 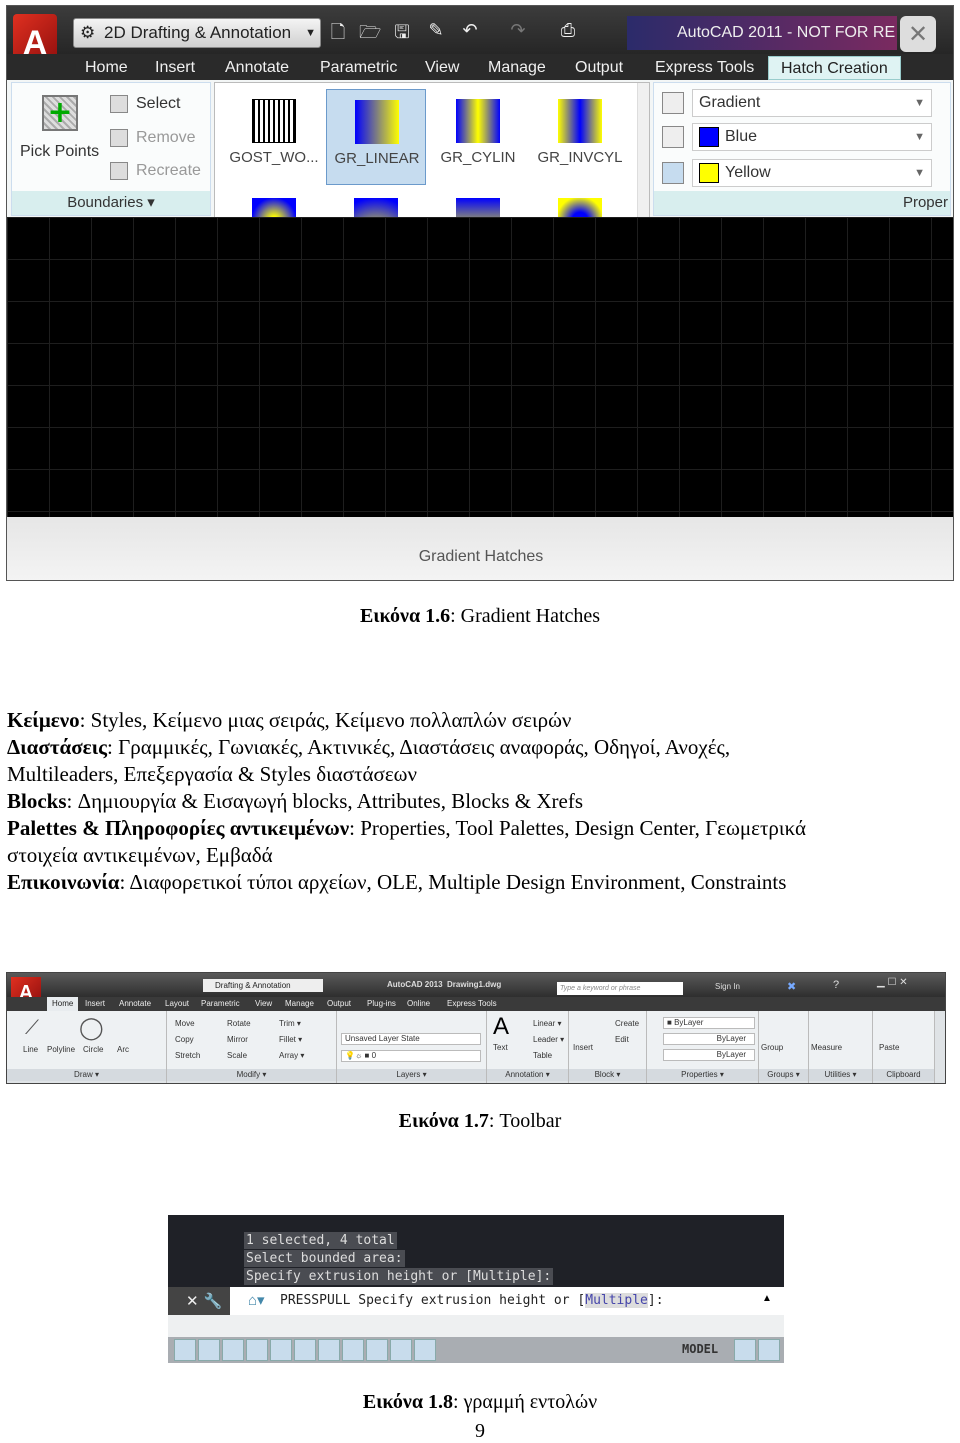 I want to click on help-icon: ?, so click(x=836, y=985).